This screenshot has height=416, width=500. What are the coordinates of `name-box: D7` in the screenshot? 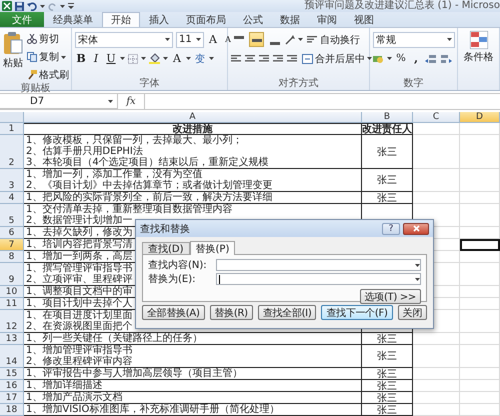 It's located at (59, 101).